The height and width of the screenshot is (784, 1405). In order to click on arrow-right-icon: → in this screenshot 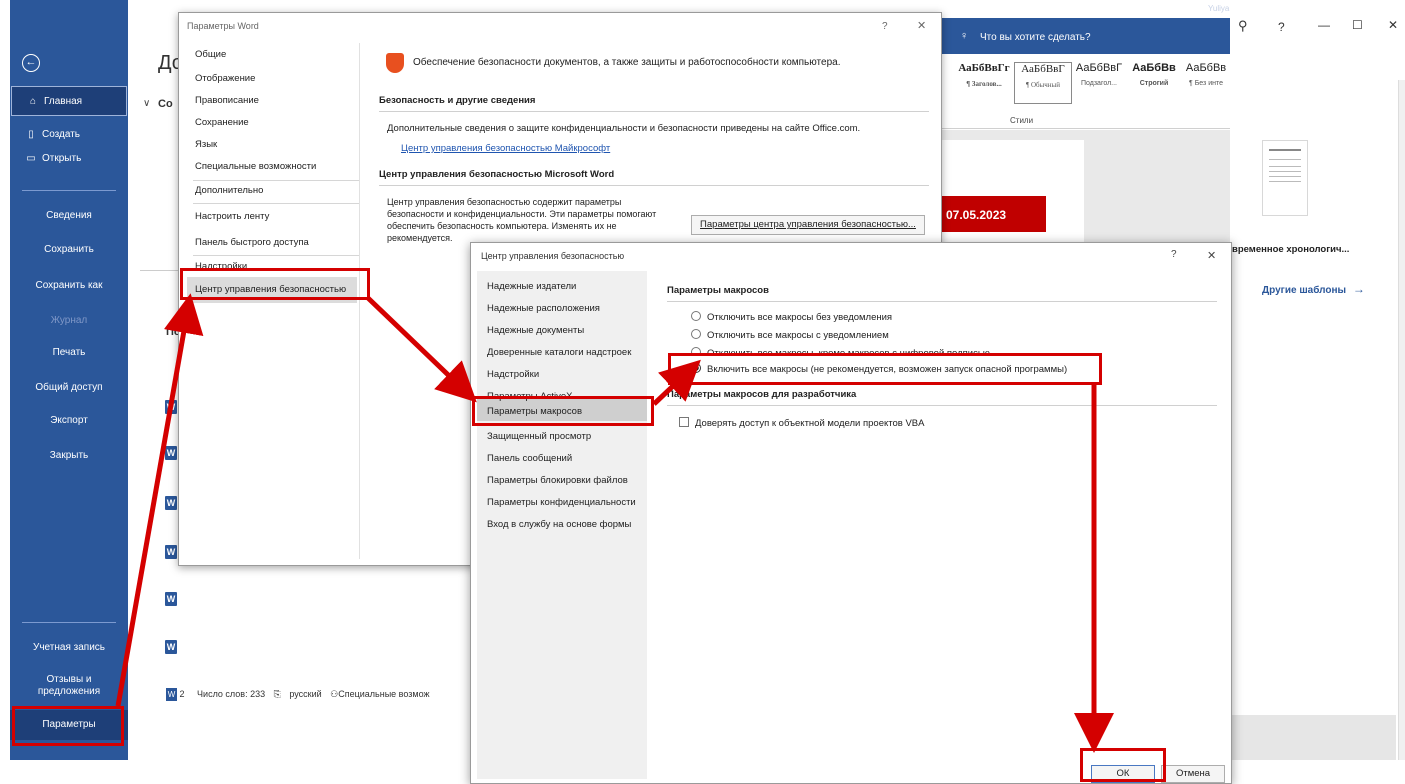, I will do `click(1358, 289)`.